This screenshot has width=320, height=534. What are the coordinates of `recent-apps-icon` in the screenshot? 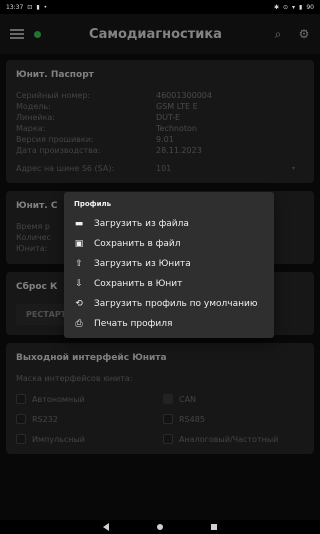 It's located at (214, 527).